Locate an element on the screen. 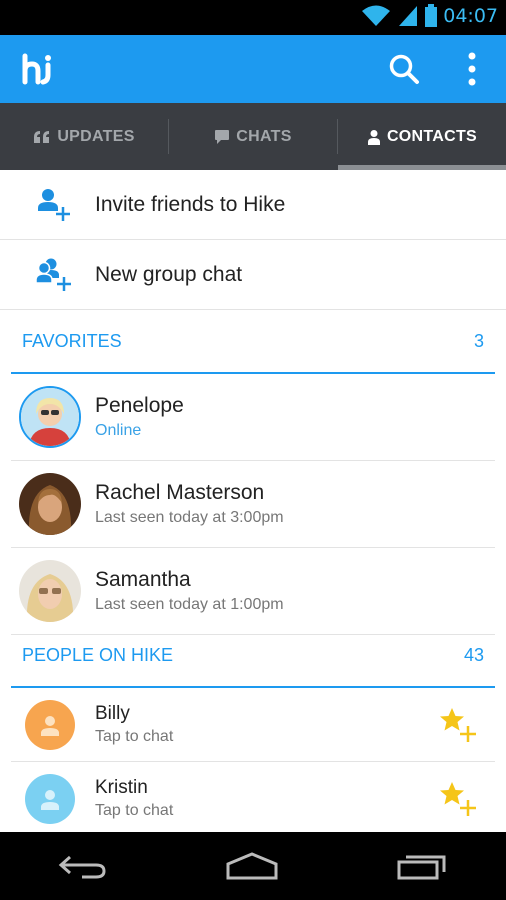 Image resolution: width=506 pixels, height=900 pixels. status-bar: 04:07 is located at coordinates (253, 17).